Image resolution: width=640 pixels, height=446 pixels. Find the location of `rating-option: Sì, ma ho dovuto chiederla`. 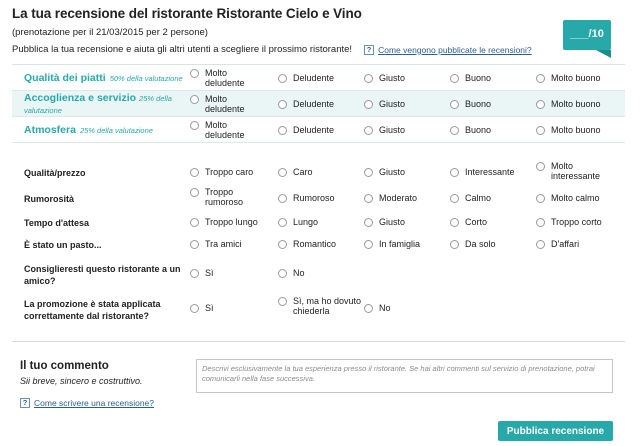

rating-option: Sì, ma ho dovuto chiederla is located at coordinates (325, 306).